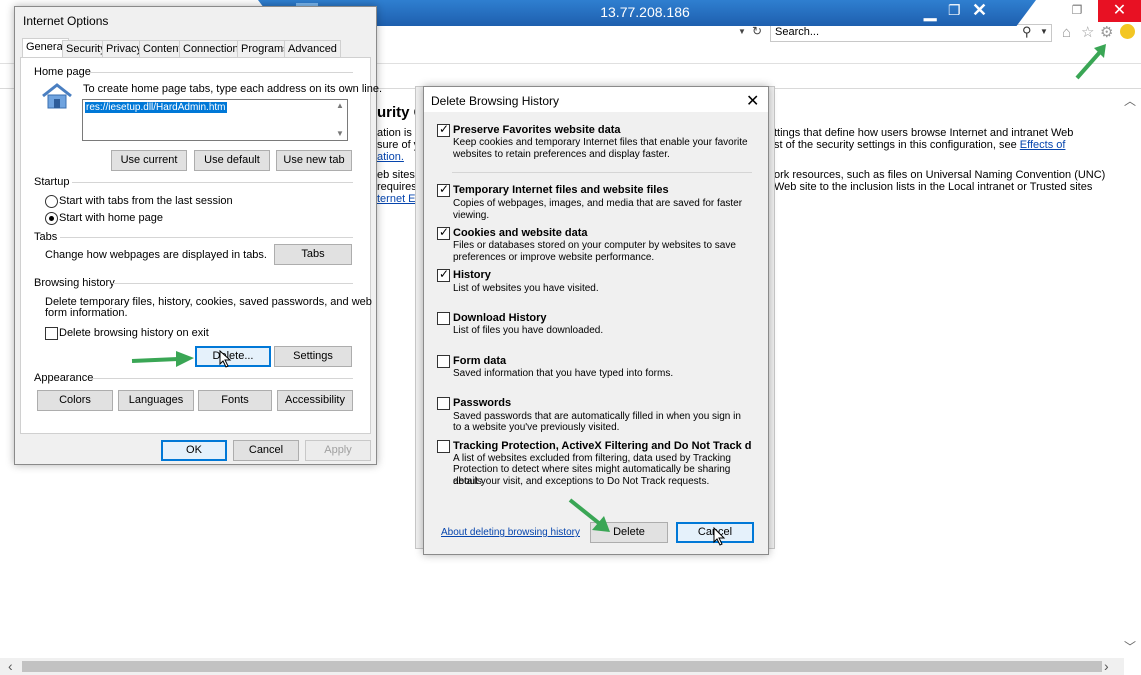 The height and width of the screenshot is (675, 1141). What do you see at coordinates (232, 160) in the screenshot?
I see `use-default-button: Use default` at bounding box center [232, 160].